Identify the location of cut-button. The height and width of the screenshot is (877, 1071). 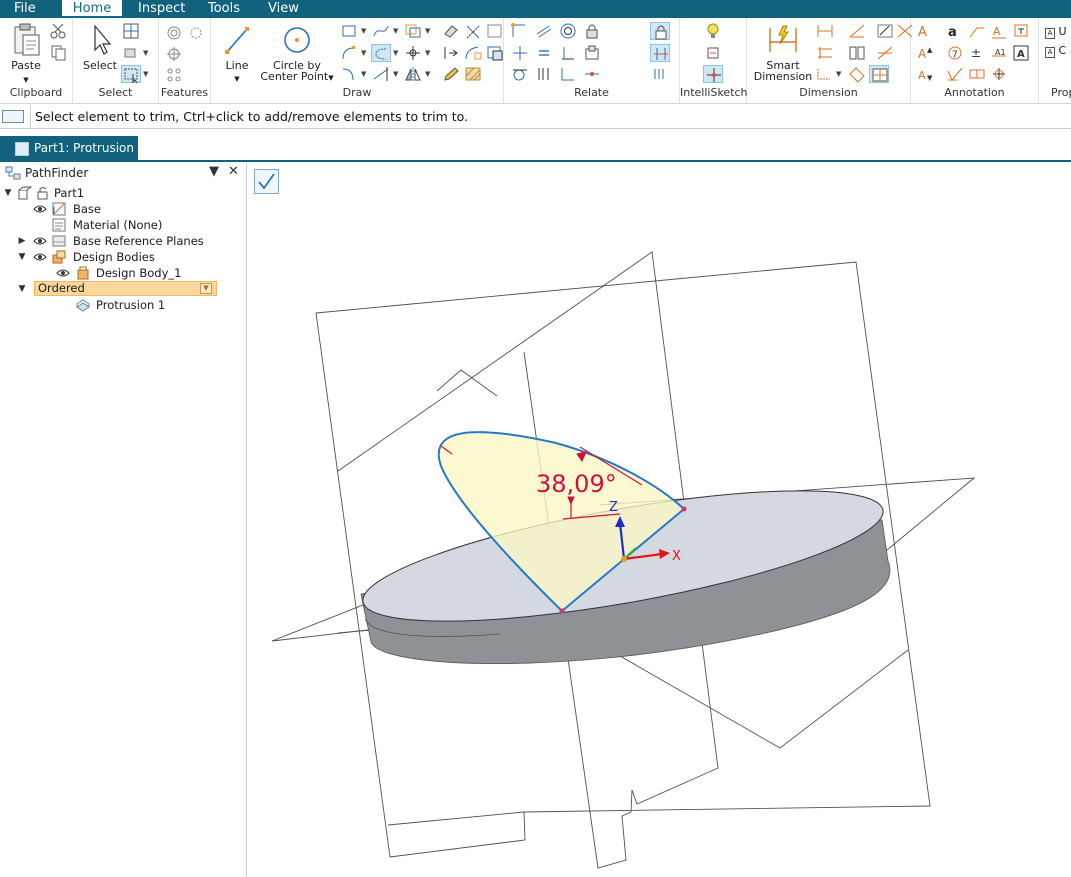
(58, 31).